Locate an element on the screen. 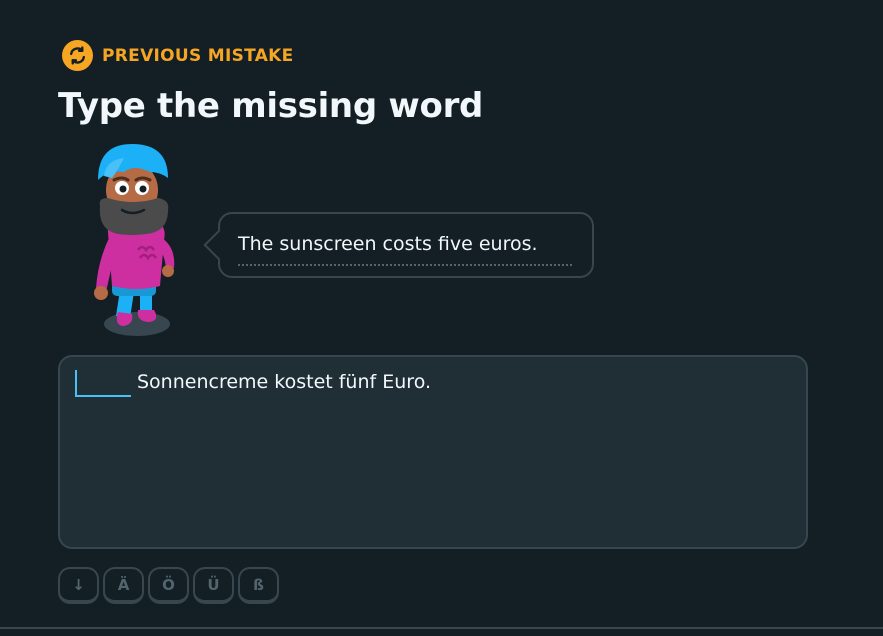 The width and height of the screenshot is (883, 636). speech-text: The sunscreen costs five euros. is located at coordinates (388, 244).